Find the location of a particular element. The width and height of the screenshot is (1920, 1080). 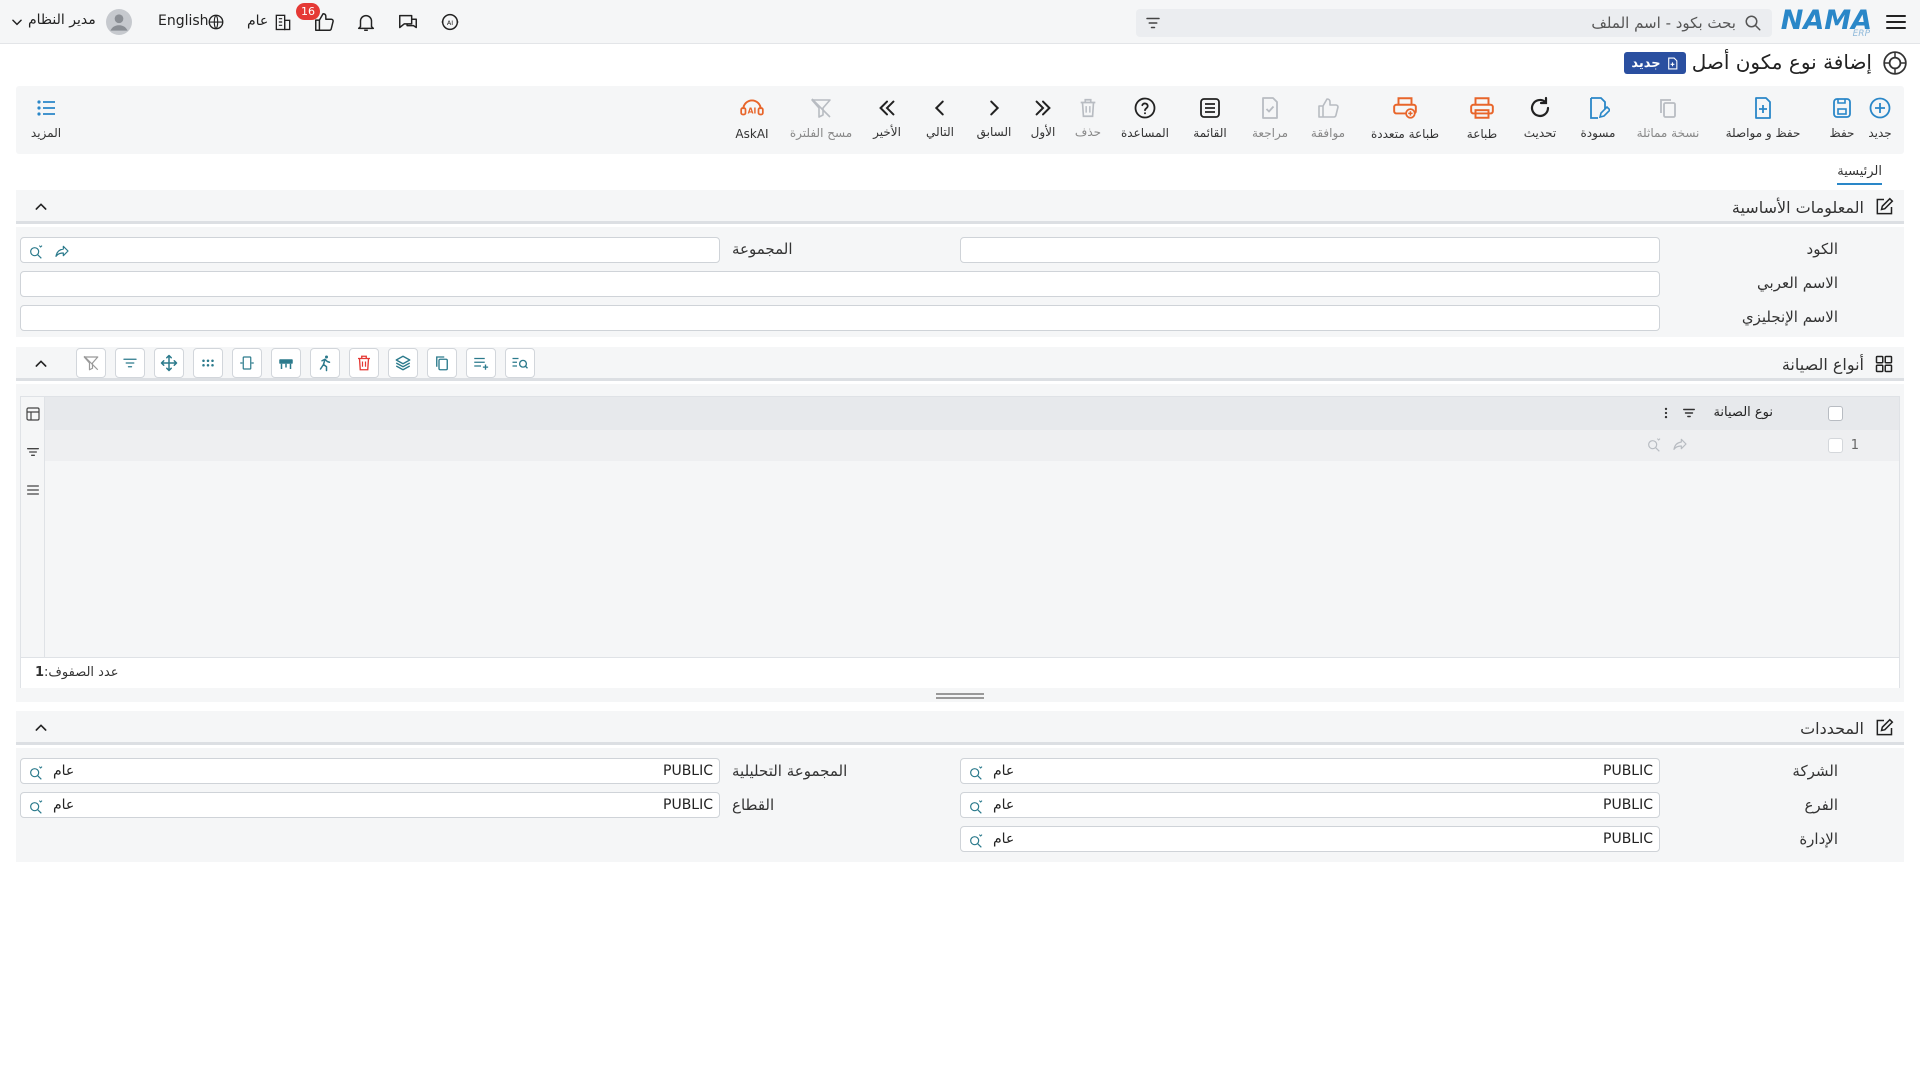

group-input is located at coordinates (370, 250).